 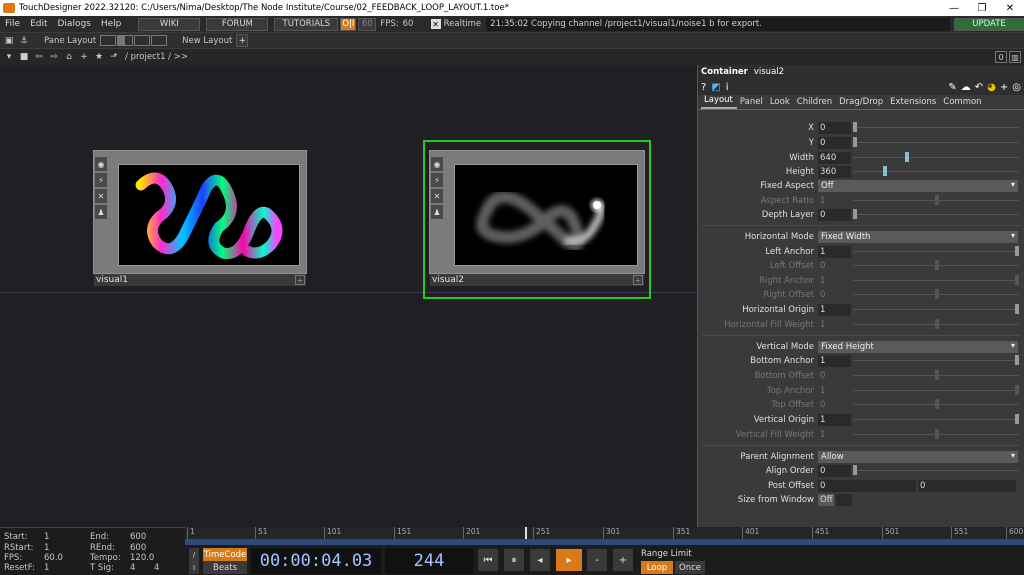 I want to click on range-end-value: 600, so click(x=138, y=537).